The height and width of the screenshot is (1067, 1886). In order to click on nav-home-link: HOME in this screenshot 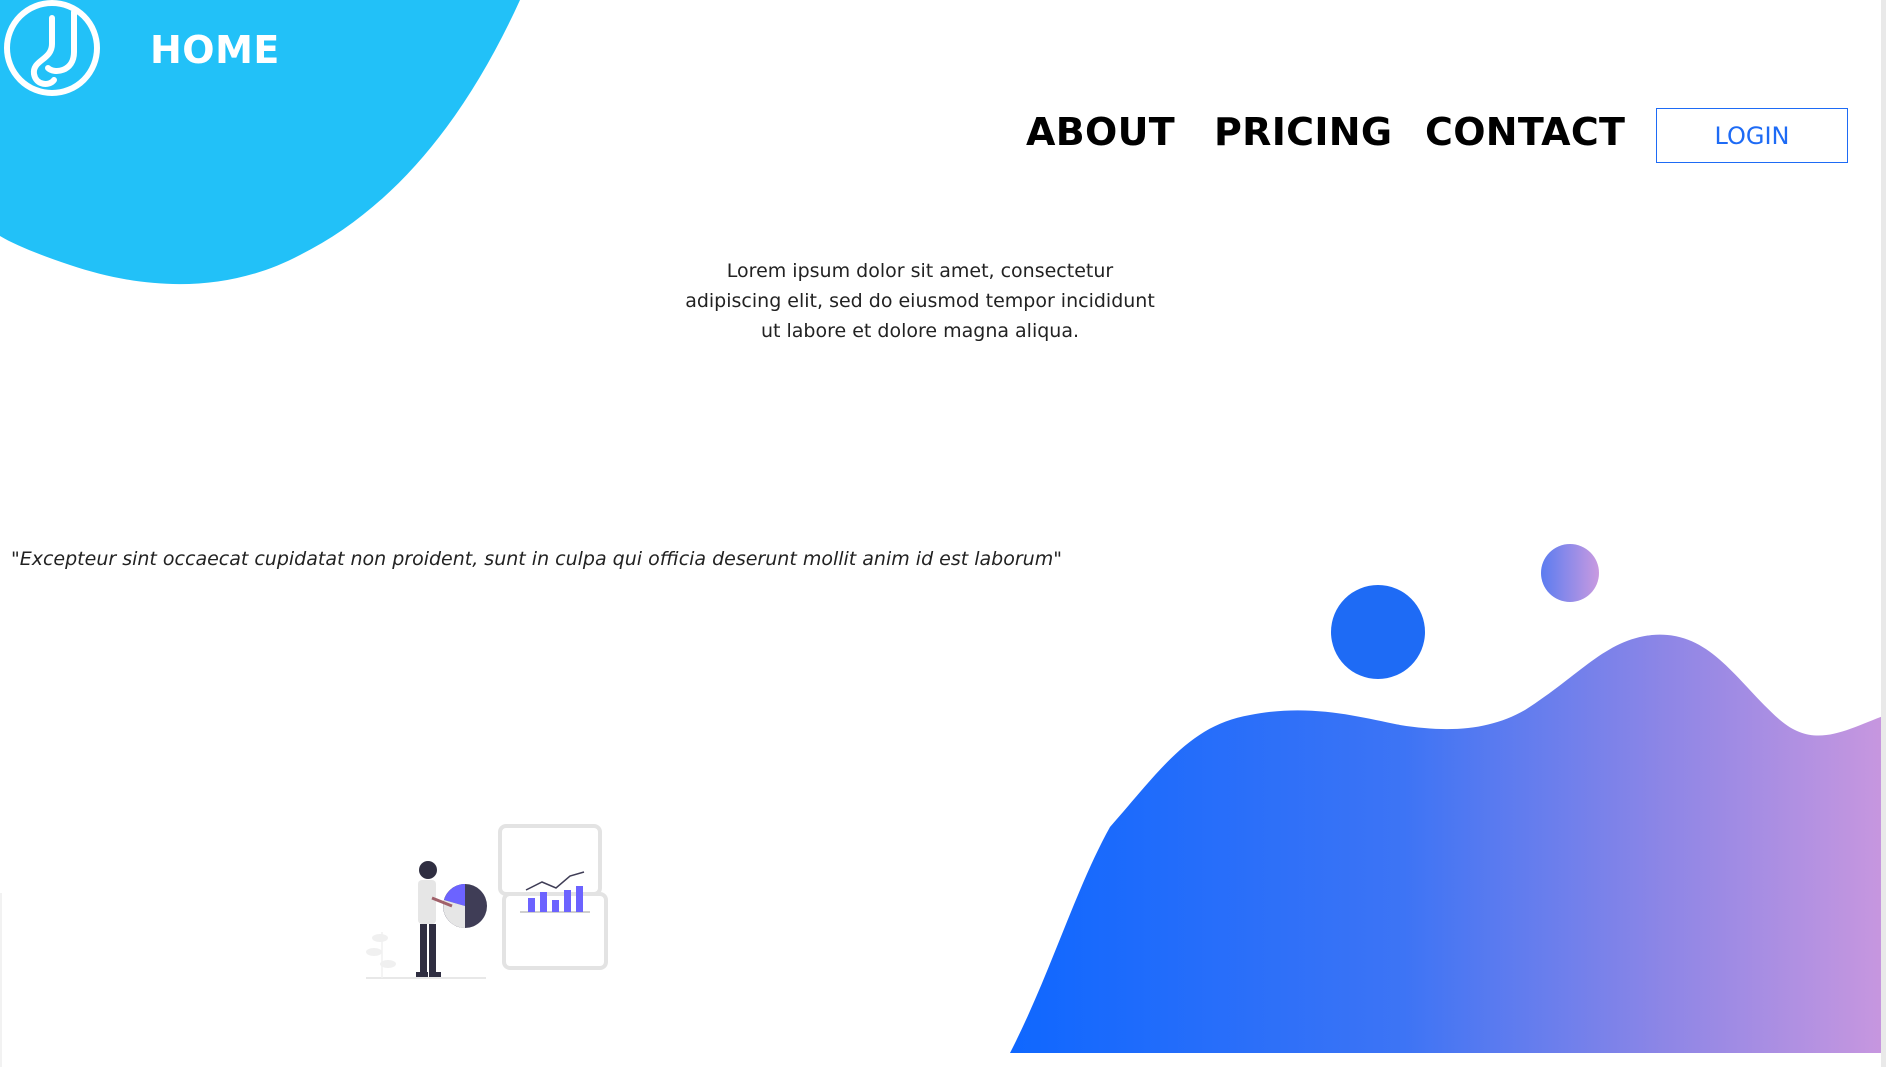, I will do `click(215, 50)`.